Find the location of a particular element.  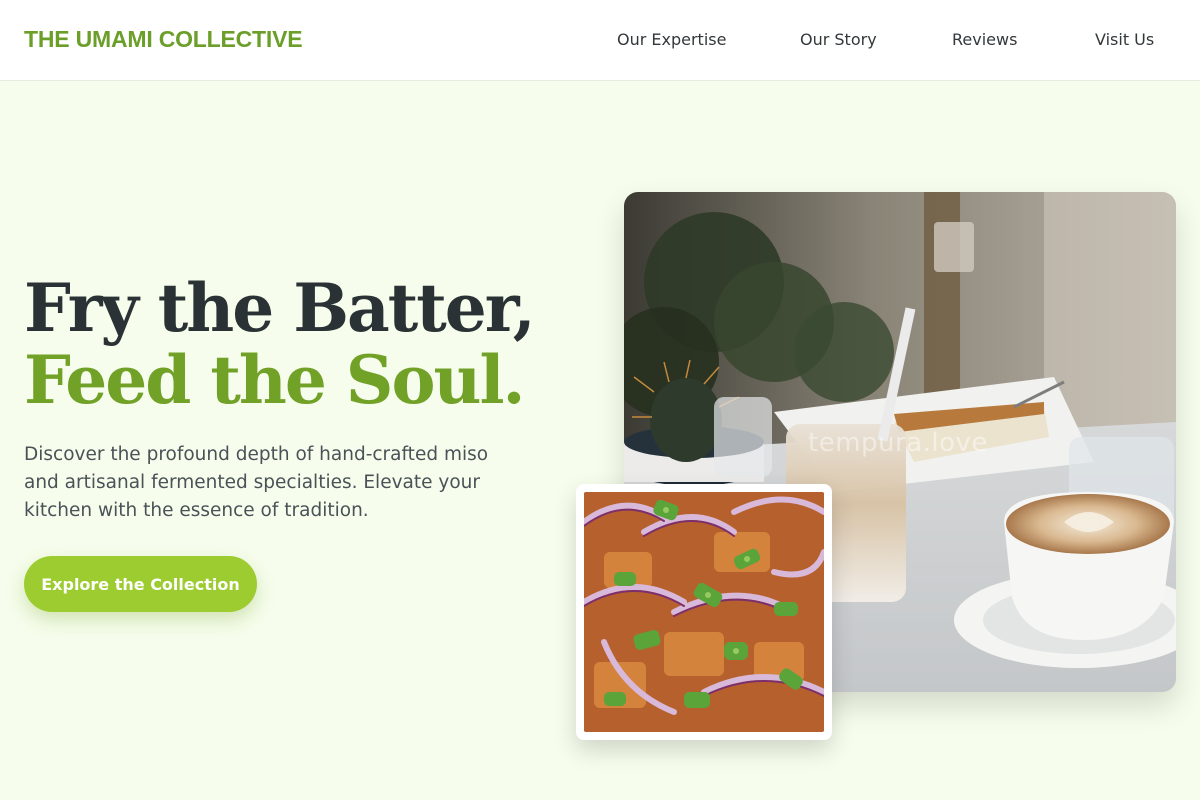

hero-headline-line-2: Feed the Soul. is located at coordinates (275, 380).